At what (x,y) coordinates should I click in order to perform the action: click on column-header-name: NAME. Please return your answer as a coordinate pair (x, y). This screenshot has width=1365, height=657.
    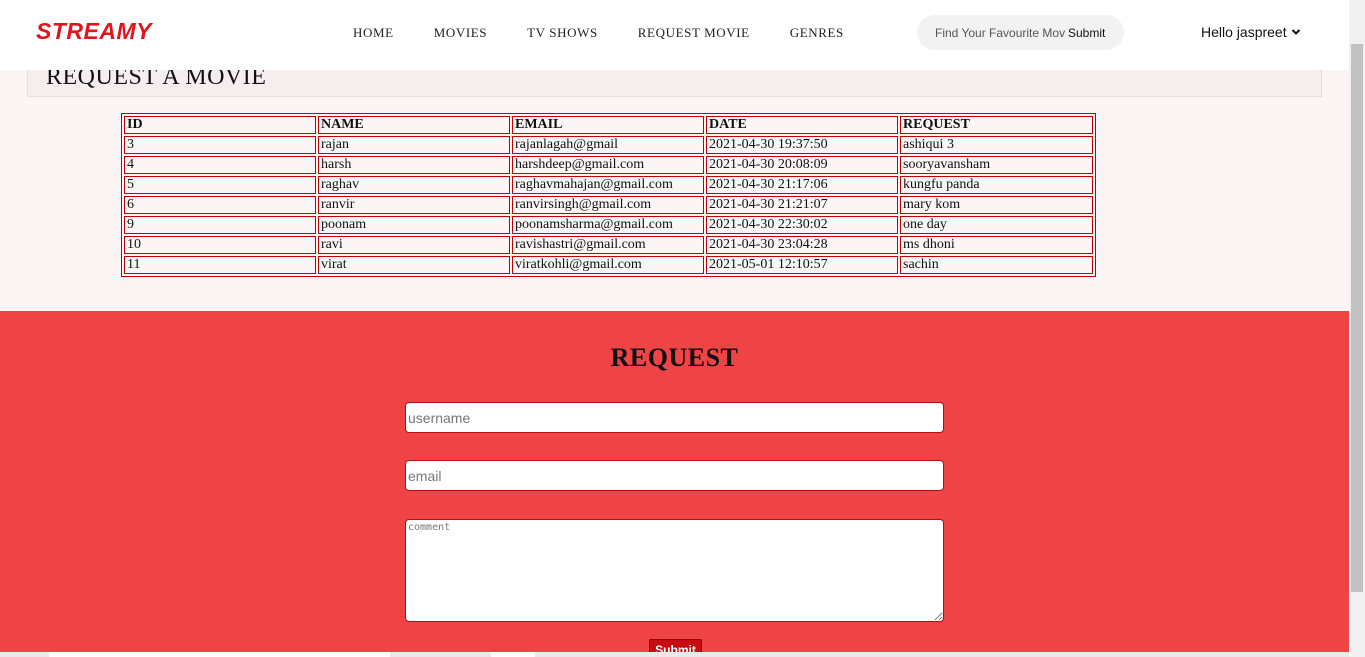
    Looking at the image, I should click on (414, 125).